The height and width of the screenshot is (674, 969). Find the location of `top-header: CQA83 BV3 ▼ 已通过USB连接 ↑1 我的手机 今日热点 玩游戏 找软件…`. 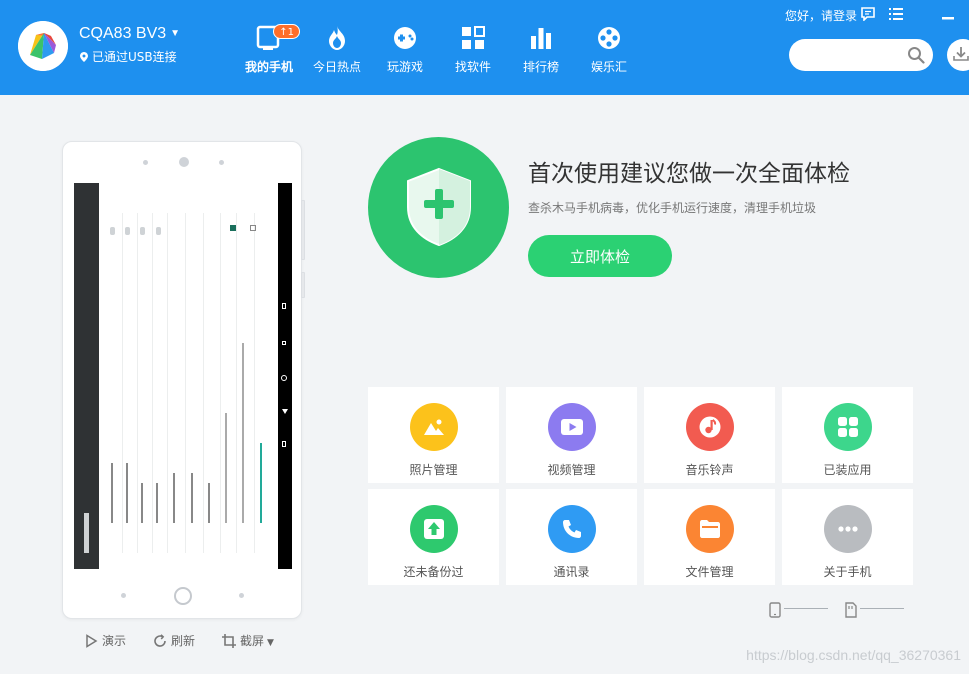

top-header: CQA83 BV3 ▼ 已通过USB连接 ↑1 我的手机 今日热点 玩游戏 找软件… is located at coordinates (484, 47).